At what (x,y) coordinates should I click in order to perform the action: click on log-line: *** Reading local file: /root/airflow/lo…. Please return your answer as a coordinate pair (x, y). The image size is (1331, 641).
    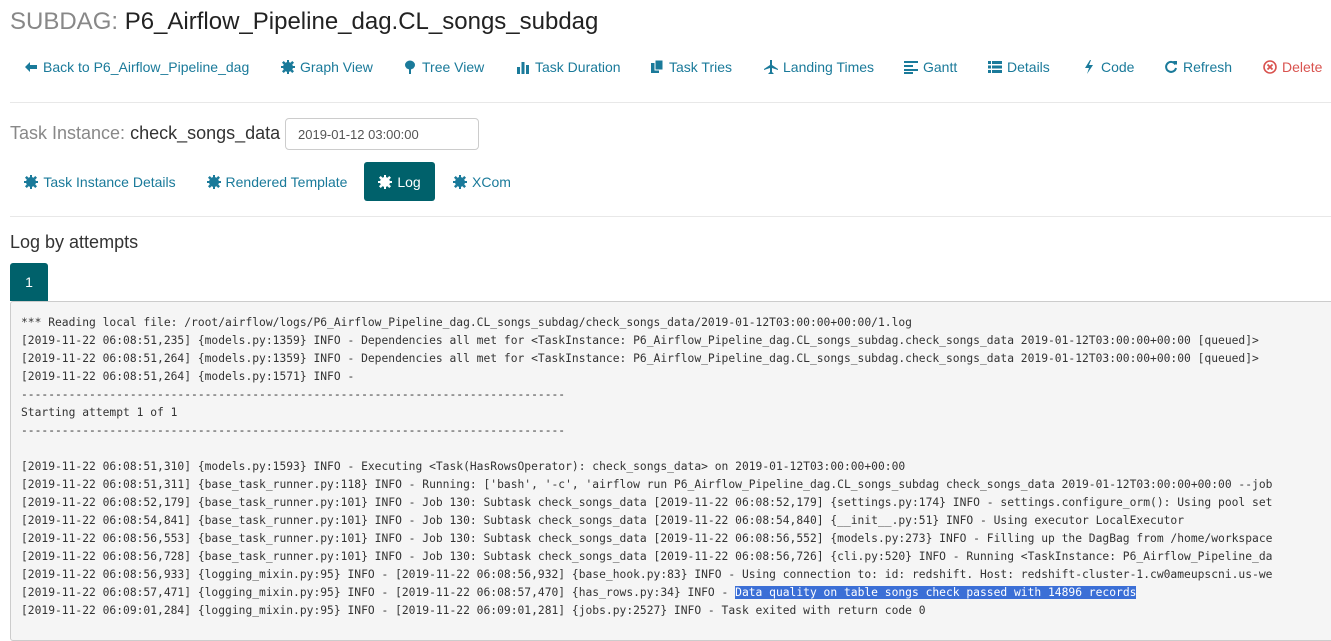
    Looking at the image, I should click on (466, 322).